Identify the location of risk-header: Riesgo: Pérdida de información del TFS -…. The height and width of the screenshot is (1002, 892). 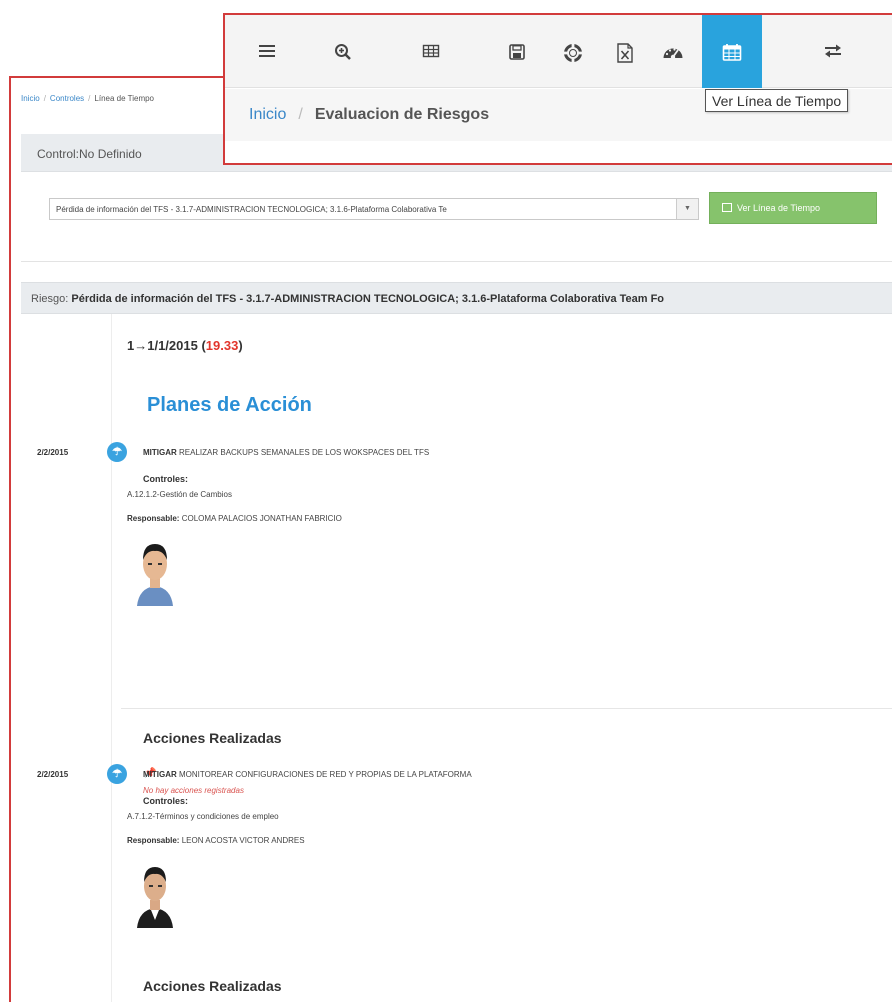
(456, 298).